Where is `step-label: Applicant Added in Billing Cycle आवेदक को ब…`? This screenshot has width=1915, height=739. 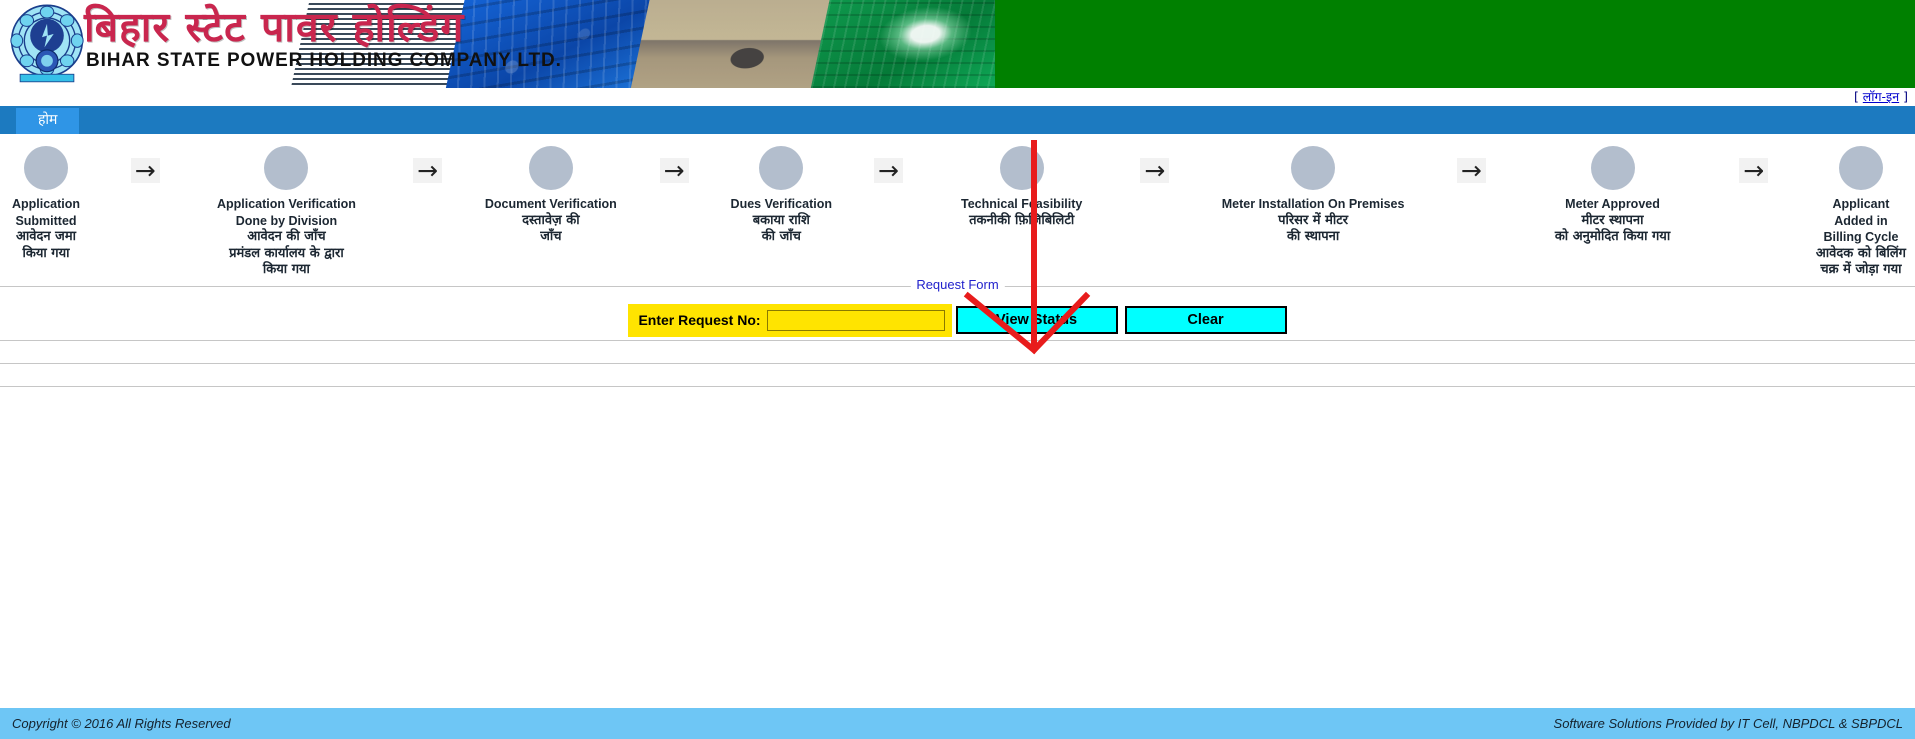 step-label: Applicant Added in Billing Cycle आवेदक को ब… is located at coordinates (1861, 237).